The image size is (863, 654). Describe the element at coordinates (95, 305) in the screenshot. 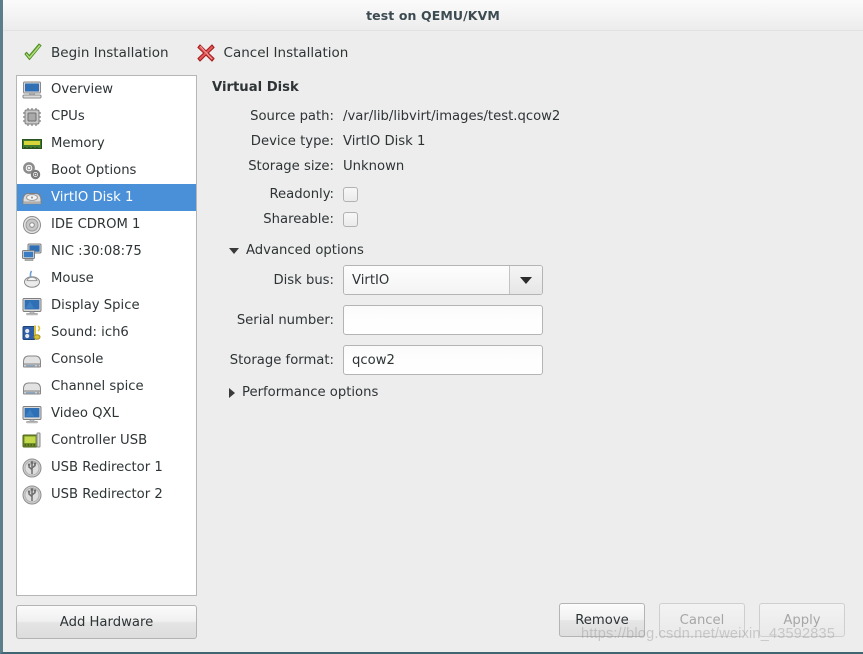

I see `sidebar-item-label: Display Spice` at that location.